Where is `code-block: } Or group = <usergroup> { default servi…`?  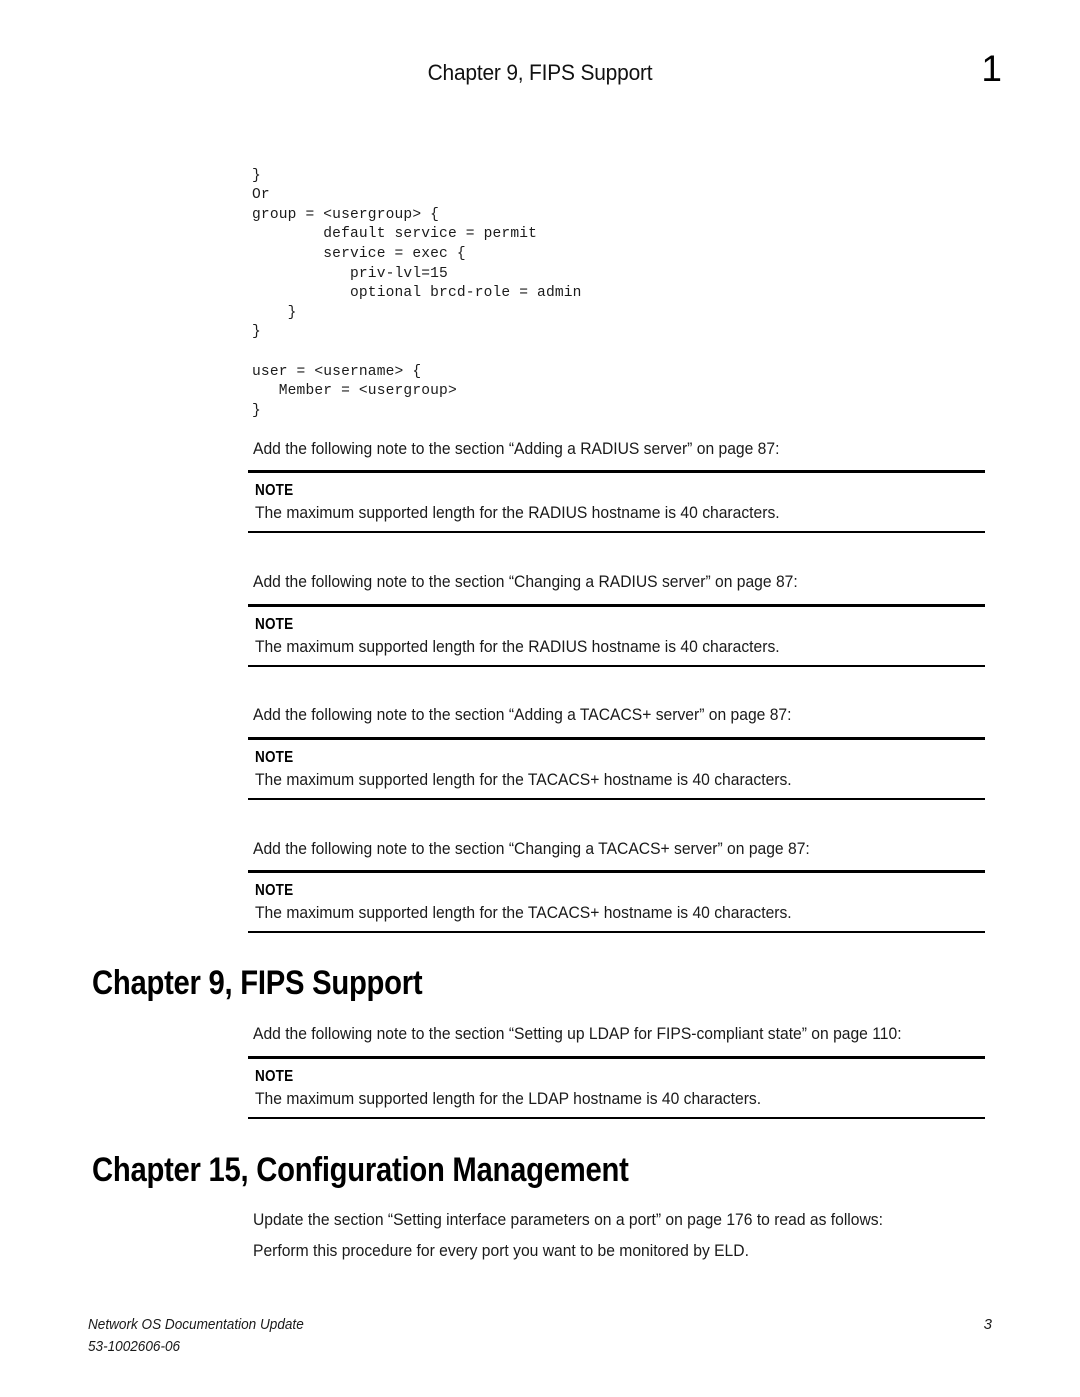 code-block: } Or group = <usergroup> { default servi… is located at coordinates (417, 293).